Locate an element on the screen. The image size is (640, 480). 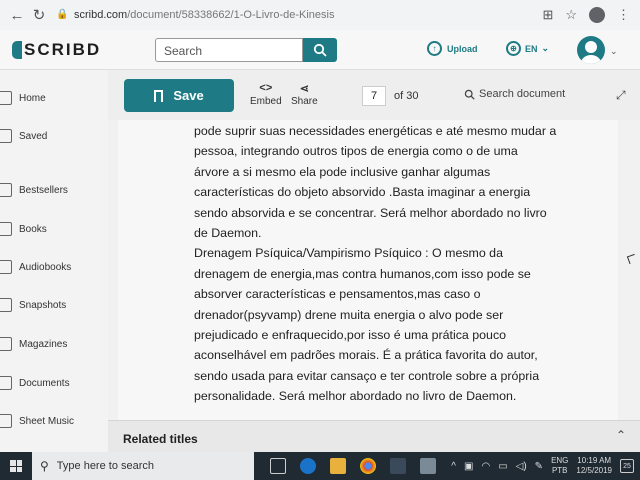
site-search-button is located at coordinates (320, 50).